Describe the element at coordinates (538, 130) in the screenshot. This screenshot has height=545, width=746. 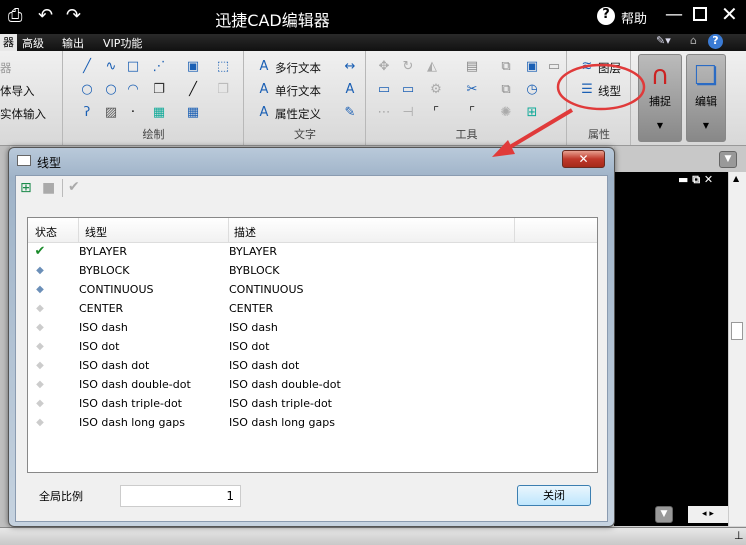
I see `annotation-arrow` at that location.